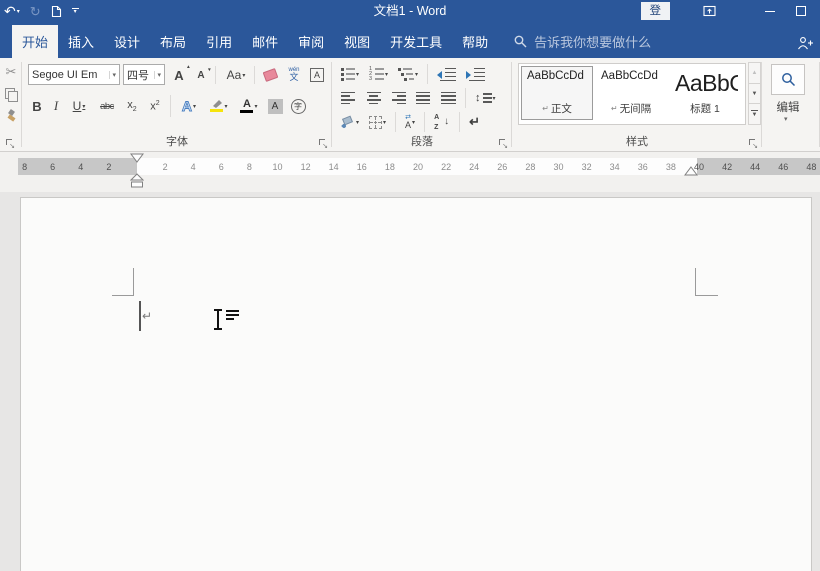 The image size is (820, 571). I want to click on ribbon-display-options-icon, so click(709, 11).